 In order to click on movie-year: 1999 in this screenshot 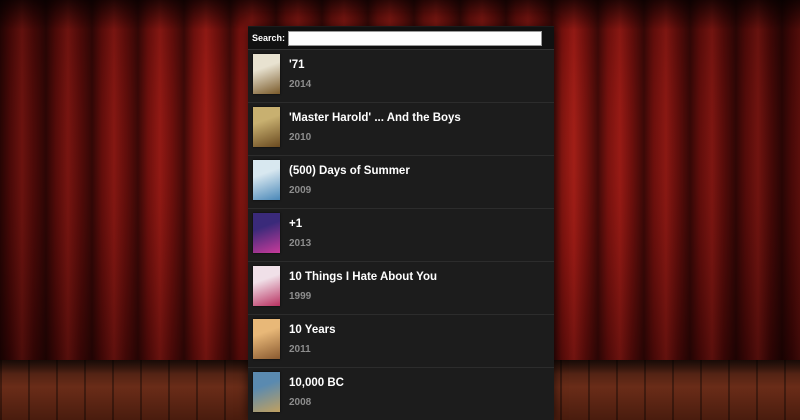, I will do `click(300, 296)`.